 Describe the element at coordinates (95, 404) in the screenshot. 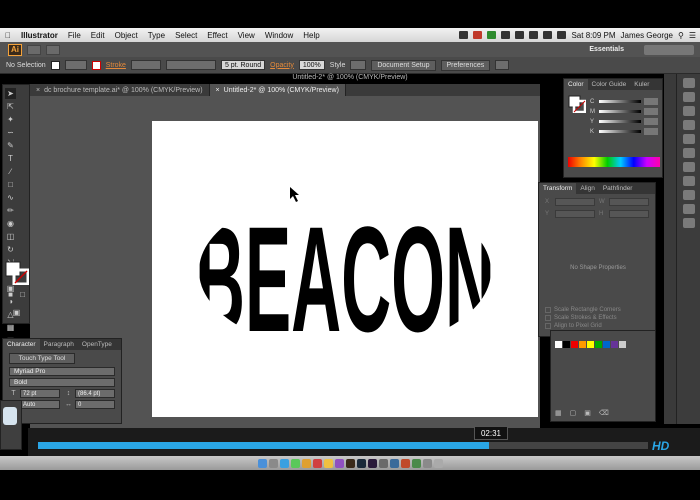

I see `tracking-field: 0` at that location.